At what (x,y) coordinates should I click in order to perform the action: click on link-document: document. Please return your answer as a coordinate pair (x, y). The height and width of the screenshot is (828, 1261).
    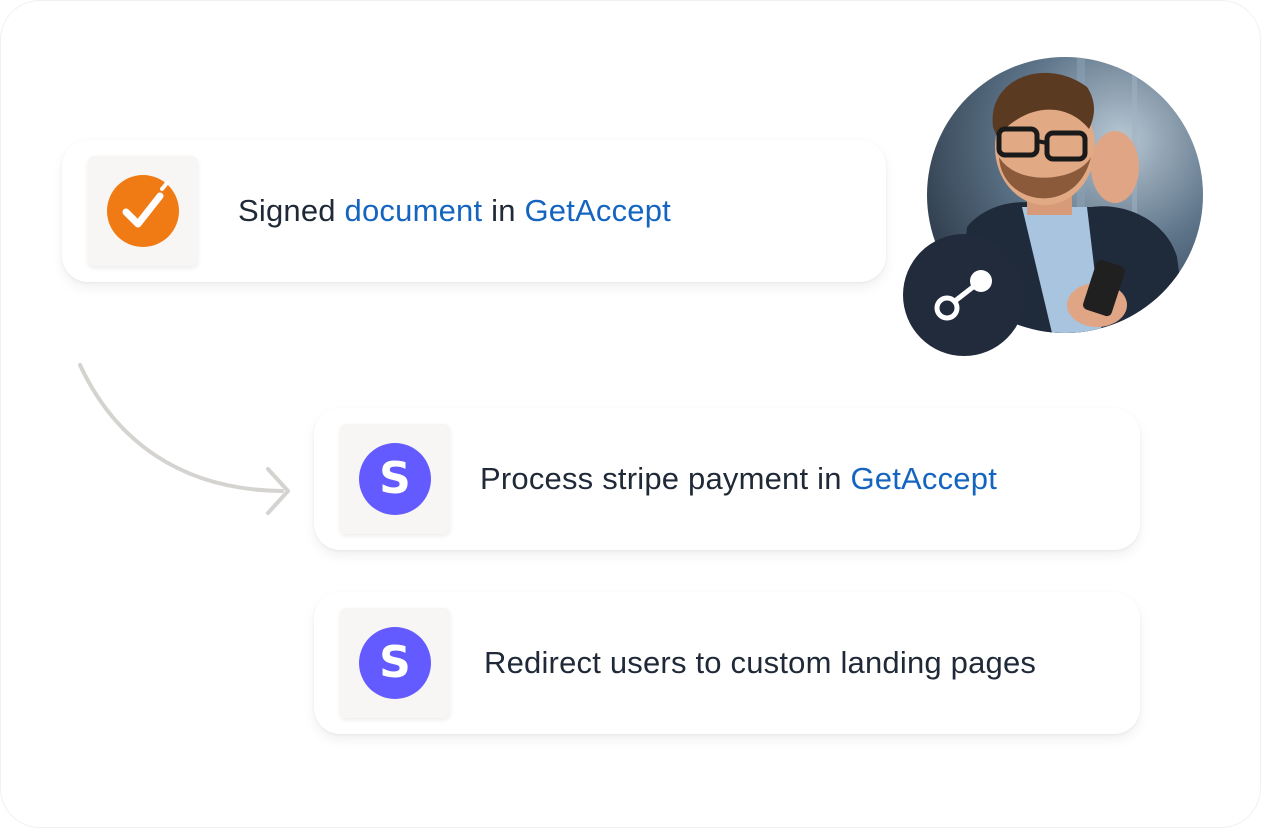
    Looking at the image, I should click on (414, 210).